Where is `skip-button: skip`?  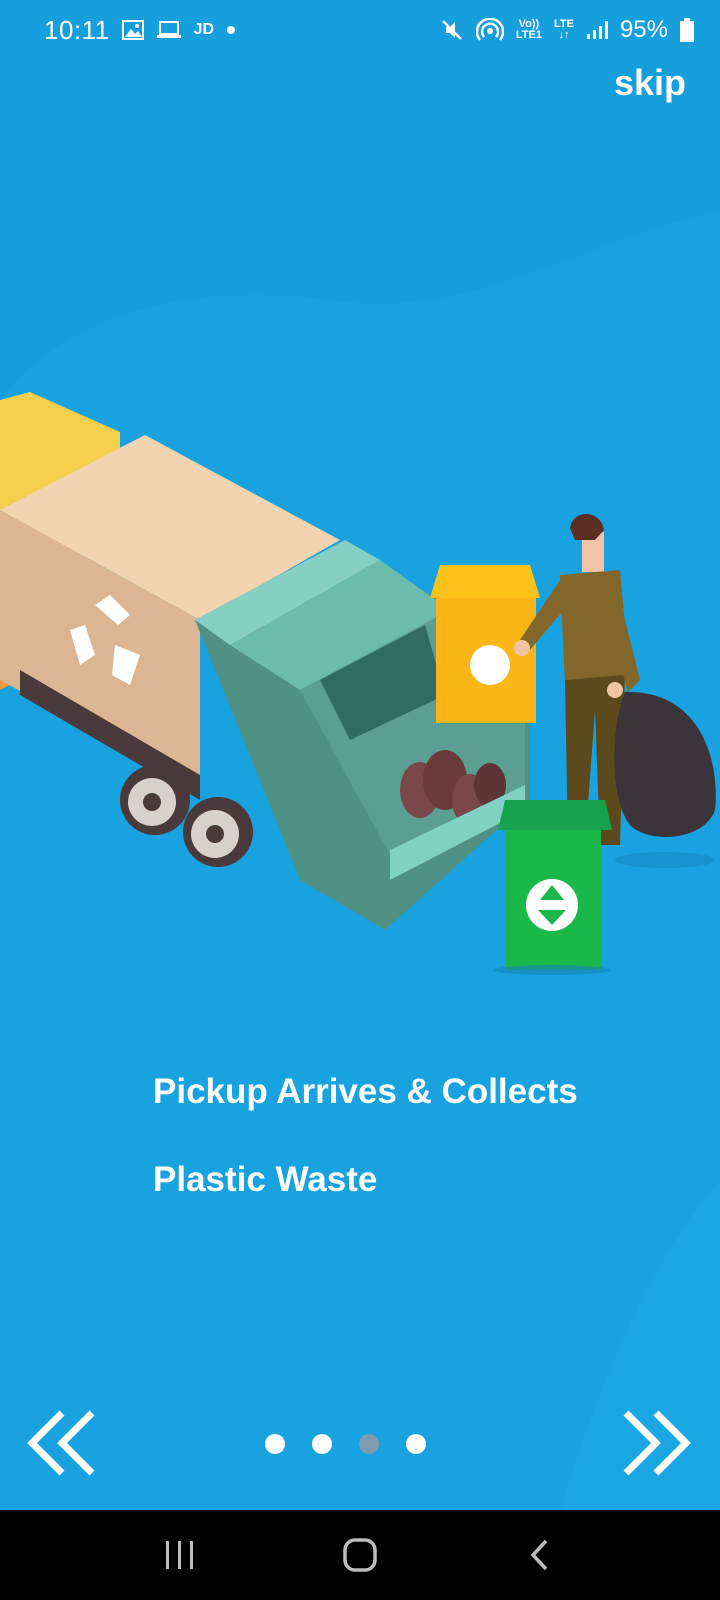 skip-button: skip is located at coordinates (650, 83).